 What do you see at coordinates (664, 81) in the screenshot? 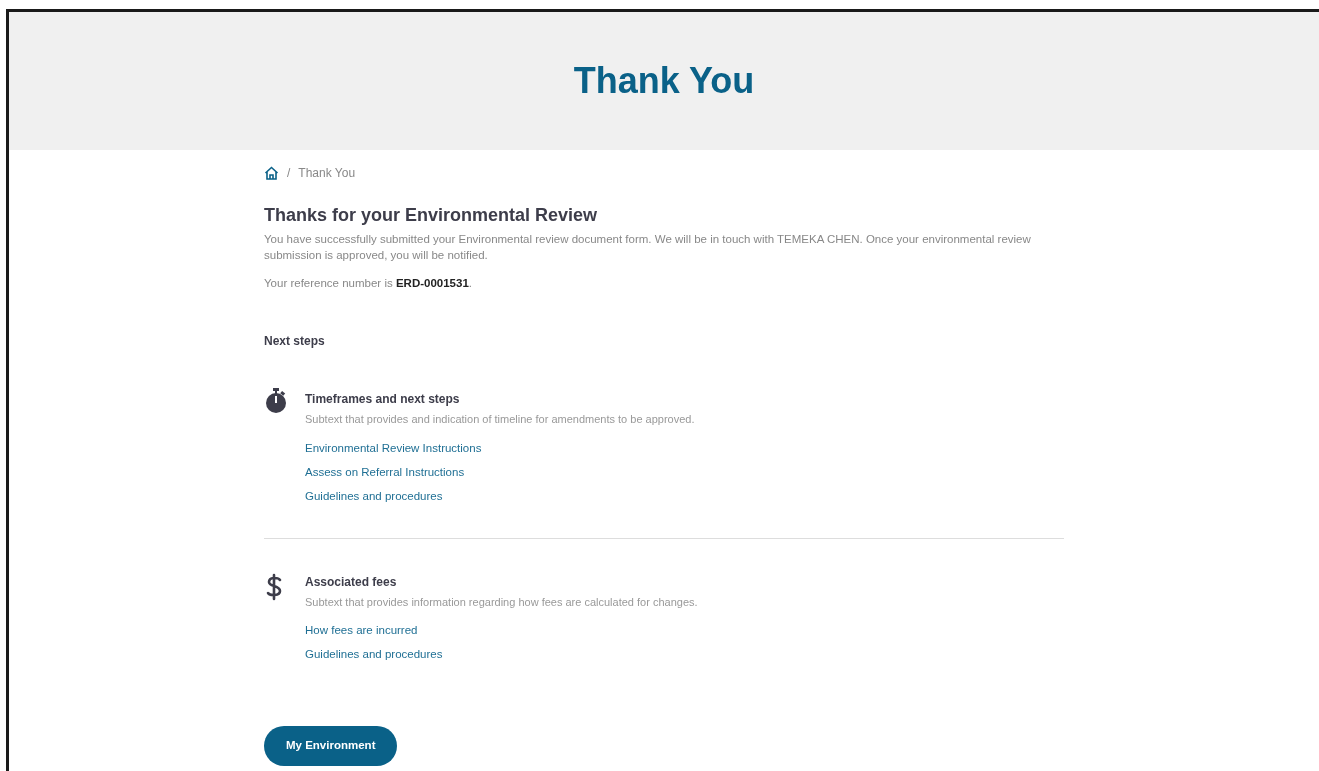
I see `page-title: Thank You` at bounding box center [664, 81].